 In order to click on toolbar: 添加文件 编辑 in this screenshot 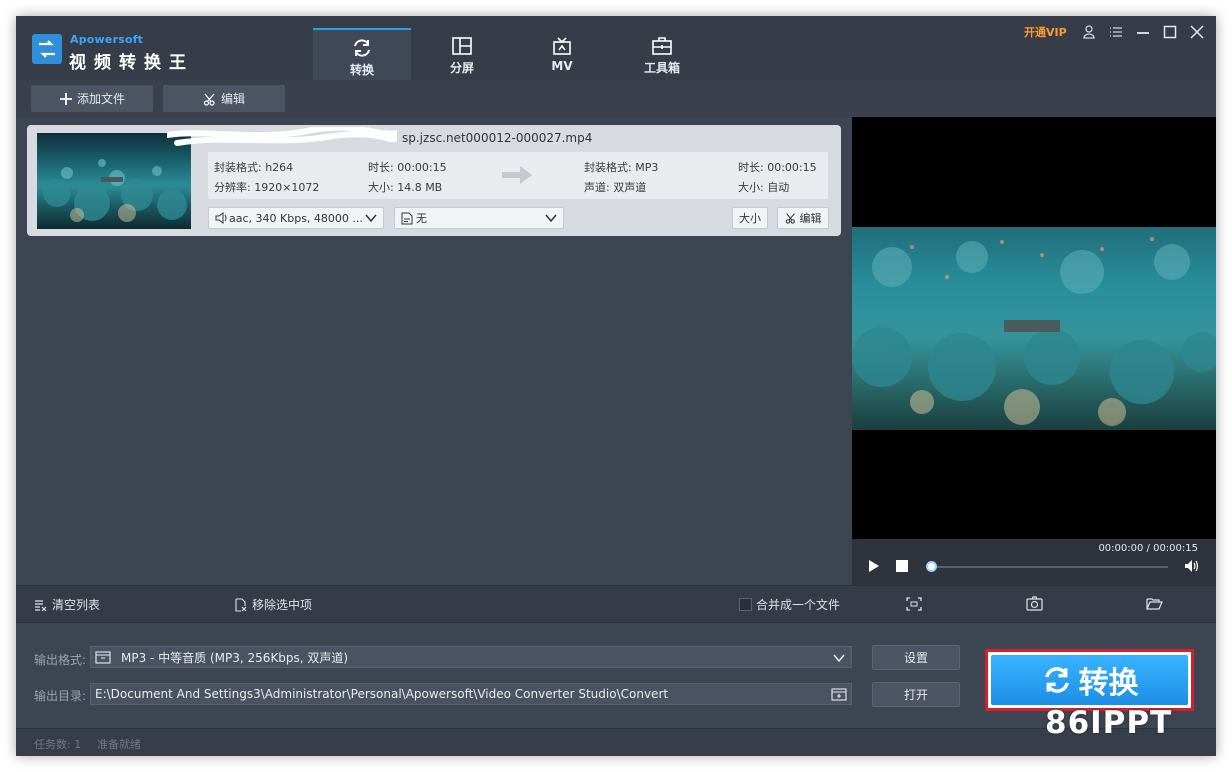, I will do `click(616, 98)`.